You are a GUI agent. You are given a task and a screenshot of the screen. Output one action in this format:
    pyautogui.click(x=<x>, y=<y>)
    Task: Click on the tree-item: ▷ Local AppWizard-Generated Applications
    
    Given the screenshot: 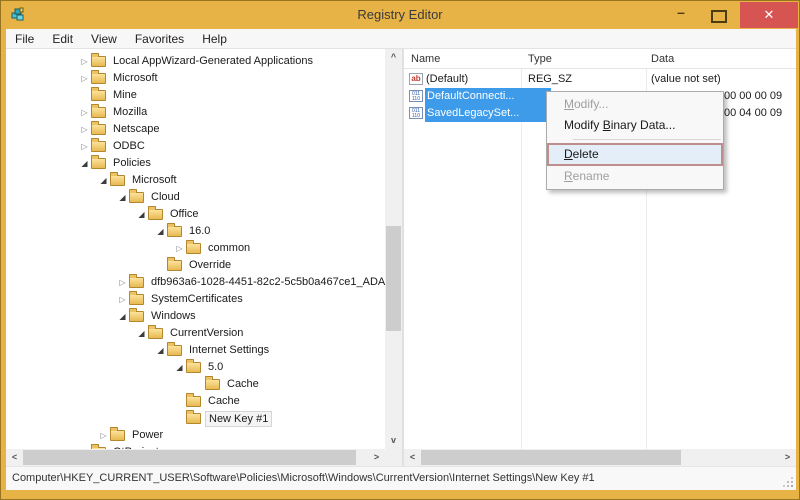 What is the action you would take?
    pyautogui.click(x=195, y=61)
    